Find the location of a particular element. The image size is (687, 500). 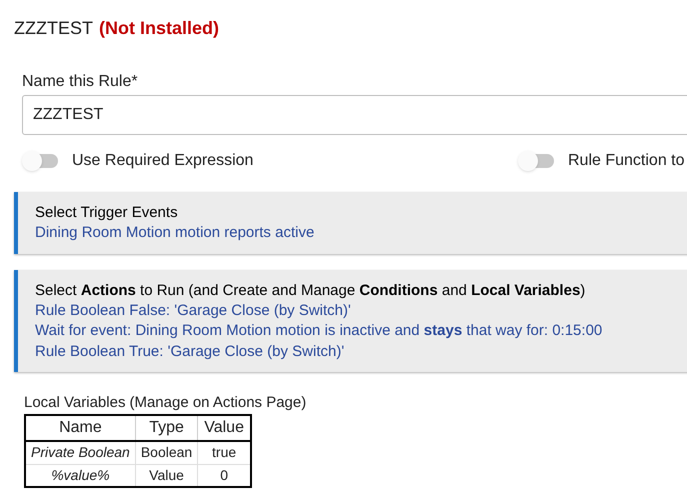

section-line: Dining Room Motion motion reports active is located at coordinates (361, 233).